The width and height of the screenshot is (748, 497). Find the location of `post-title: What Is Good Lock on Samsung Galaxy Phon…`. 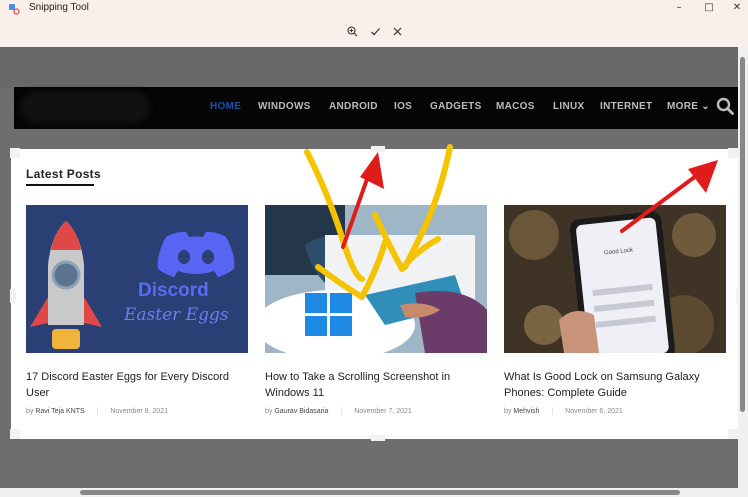

post-title: What Is Good Lock on Samsung Galaxy Phon… is located at coordinates (615, 385).